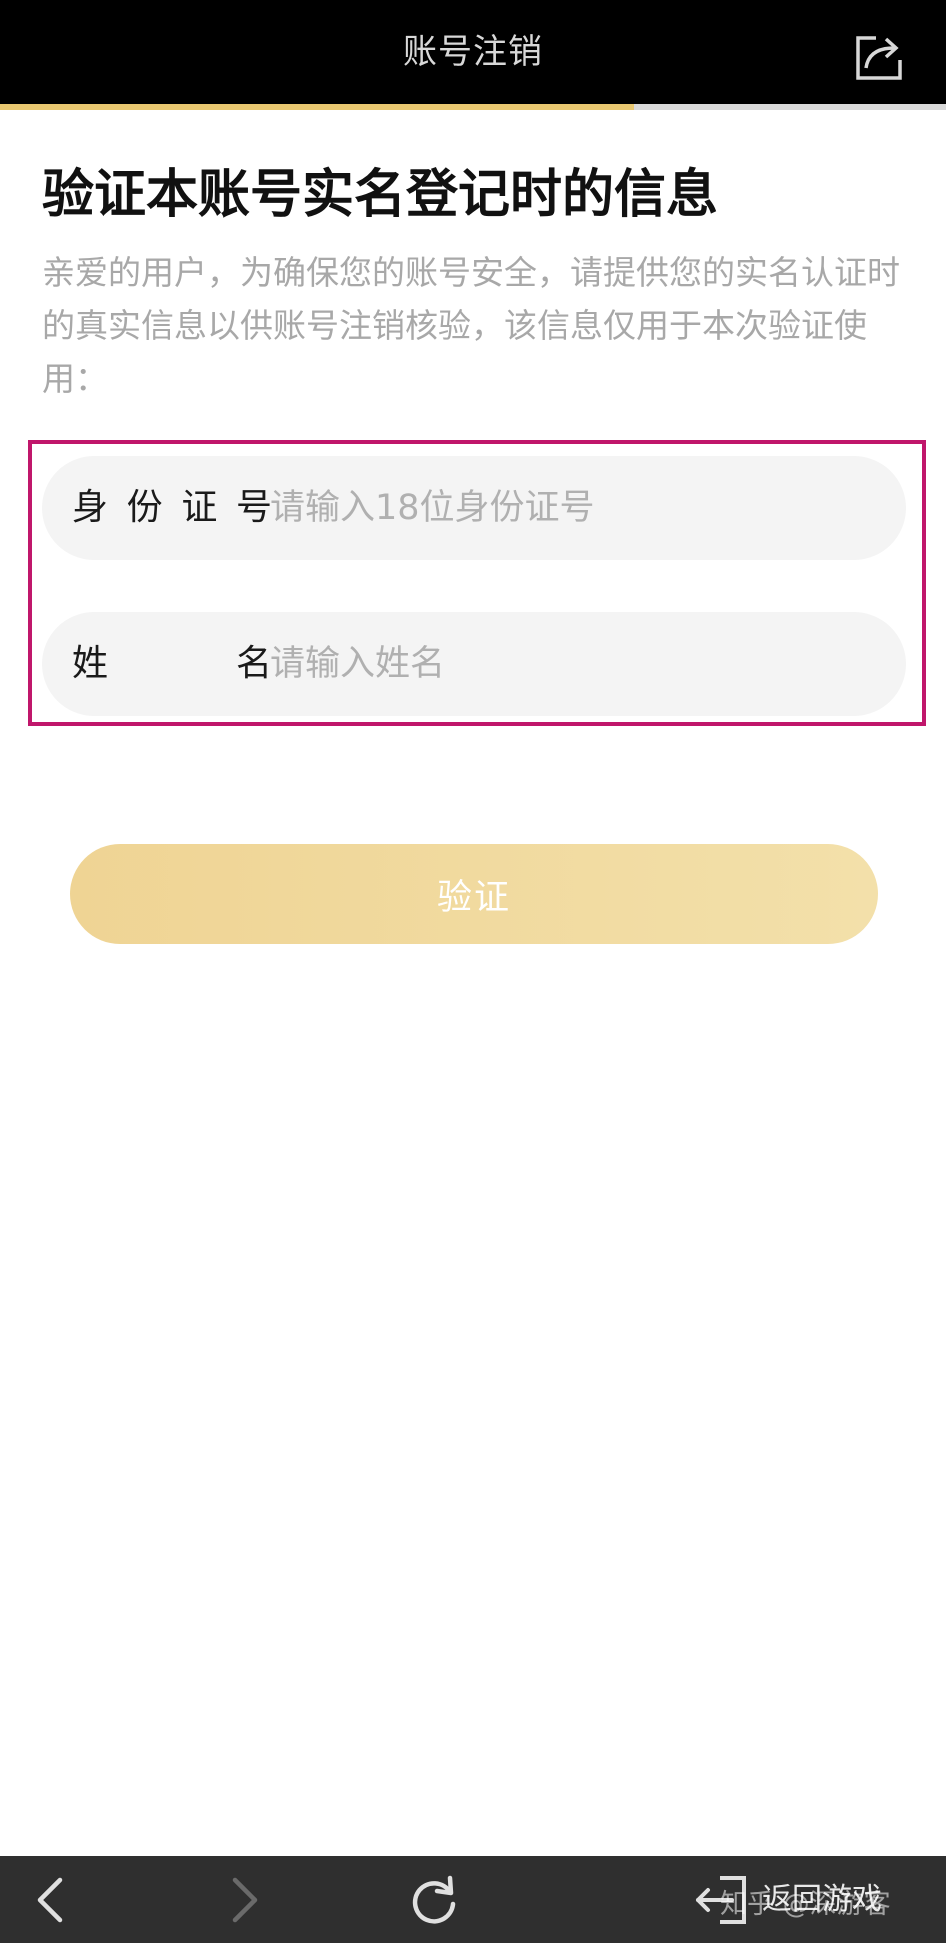 The height and width of the screenshot is (1943, 946). I want to click on name-label: 姓名, so click(172, 663).